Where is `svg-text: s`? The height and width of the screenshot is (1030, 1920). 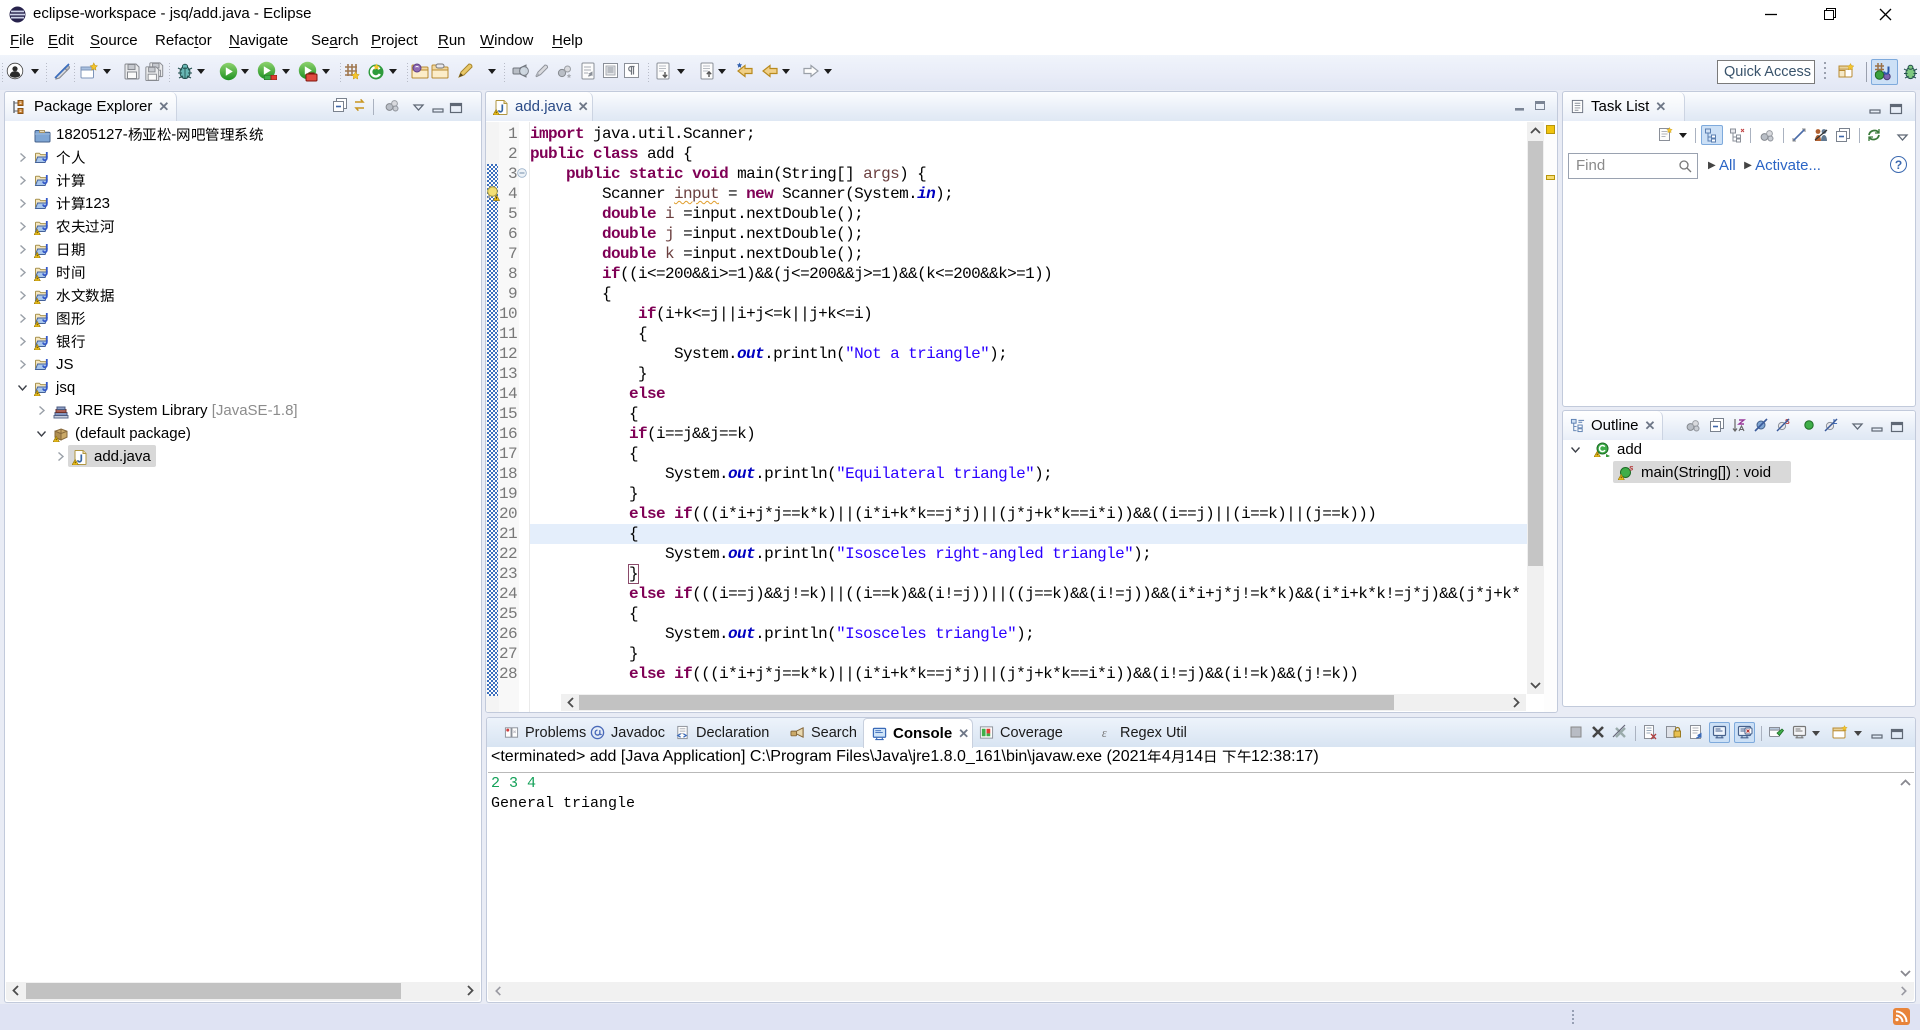 svg-text: s is located at coordinates (1631, 468).